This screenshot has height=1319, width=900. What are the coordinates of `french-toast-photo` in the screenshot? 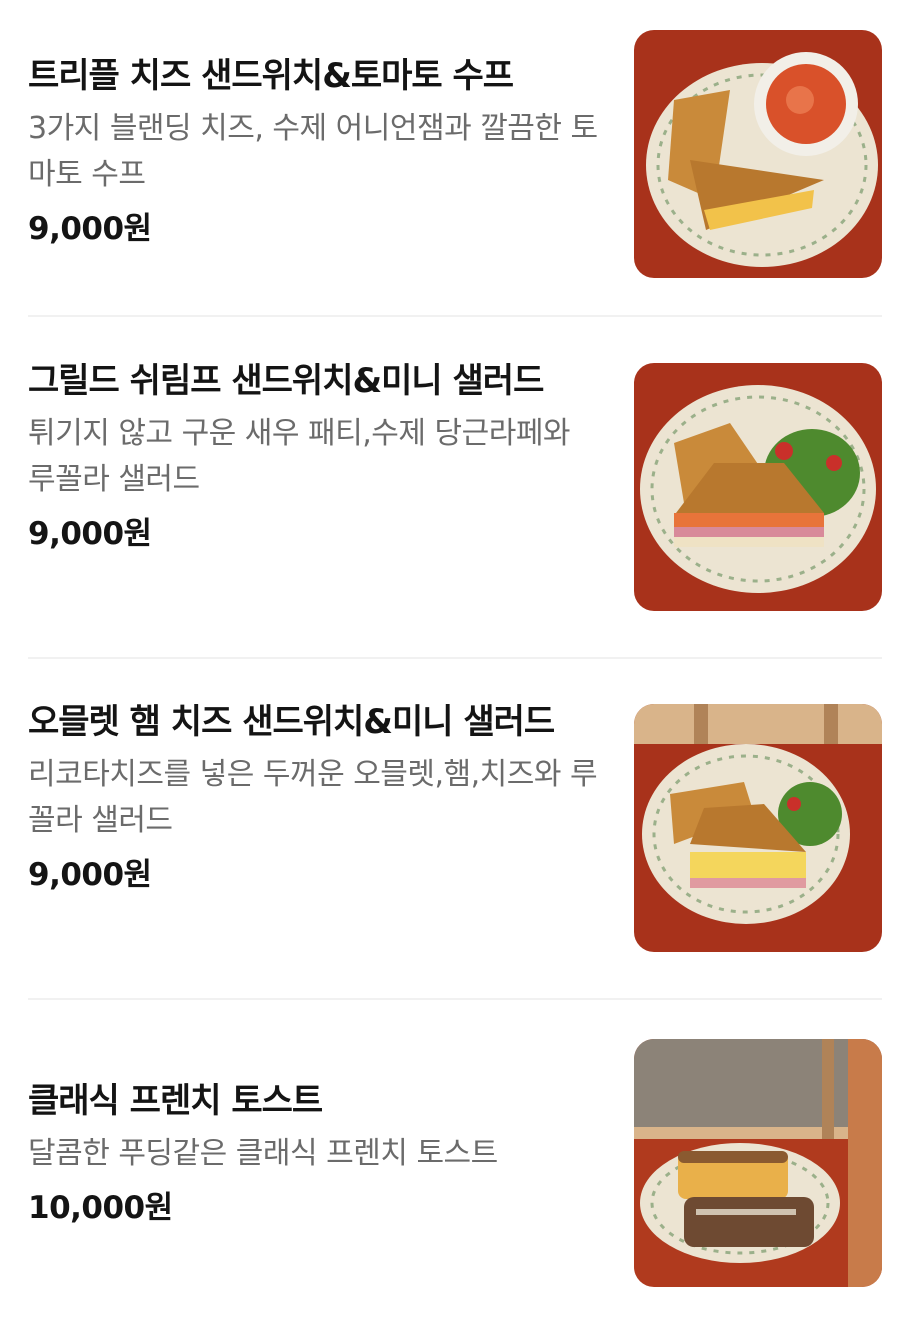 It's located at (758, 1163).